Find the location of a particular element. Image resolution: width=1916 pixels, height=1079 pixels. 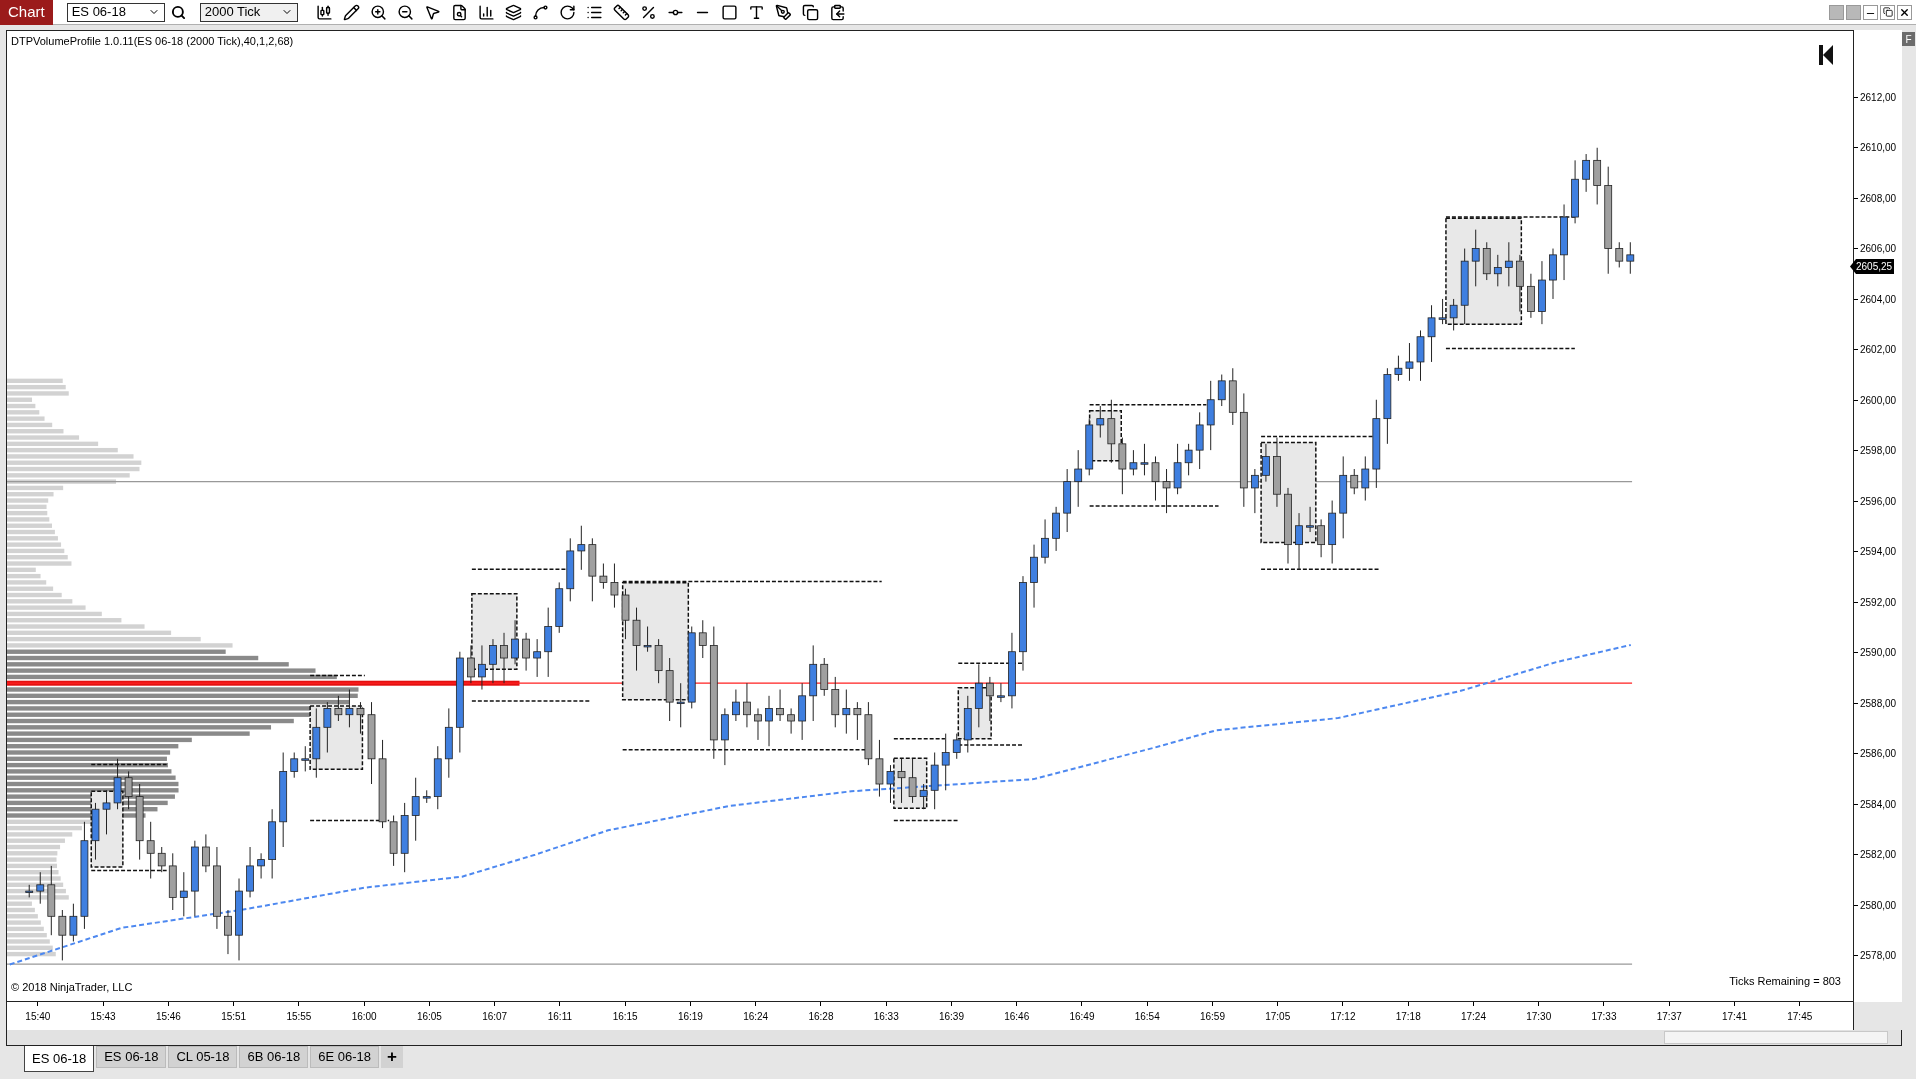

time-label: 16:33 is located at coordinates (886, 1017).